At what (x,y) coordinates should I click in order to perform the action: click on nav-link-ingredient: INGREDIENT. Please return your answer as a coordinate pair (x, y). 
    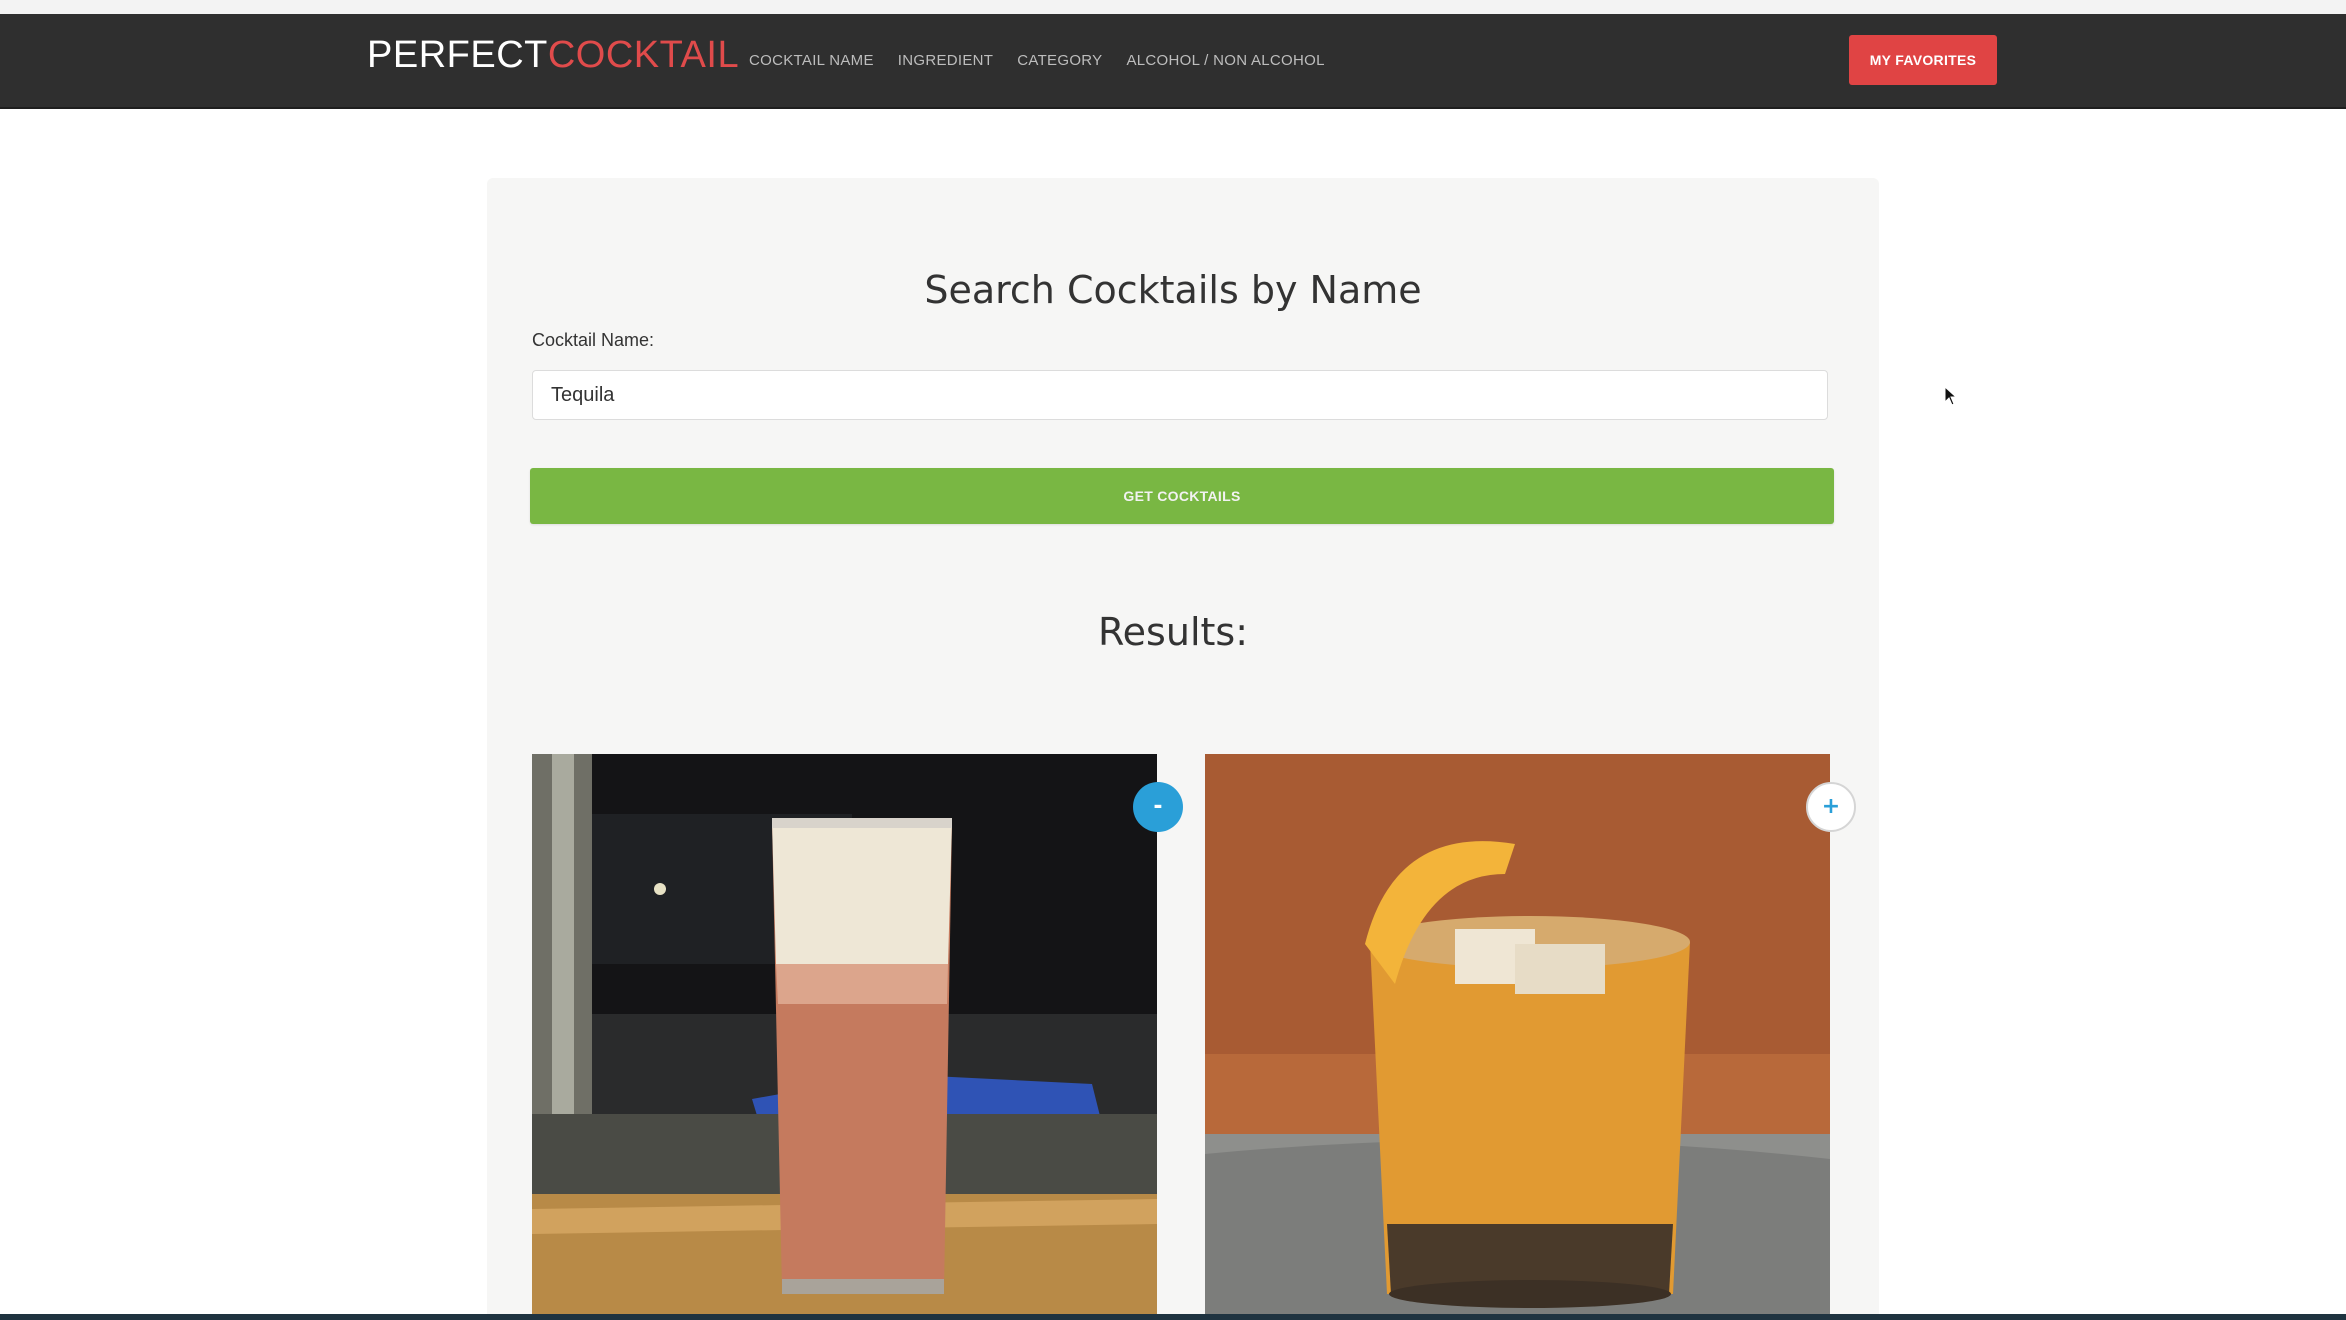
    Looking at the image, I should click on (946, 60).